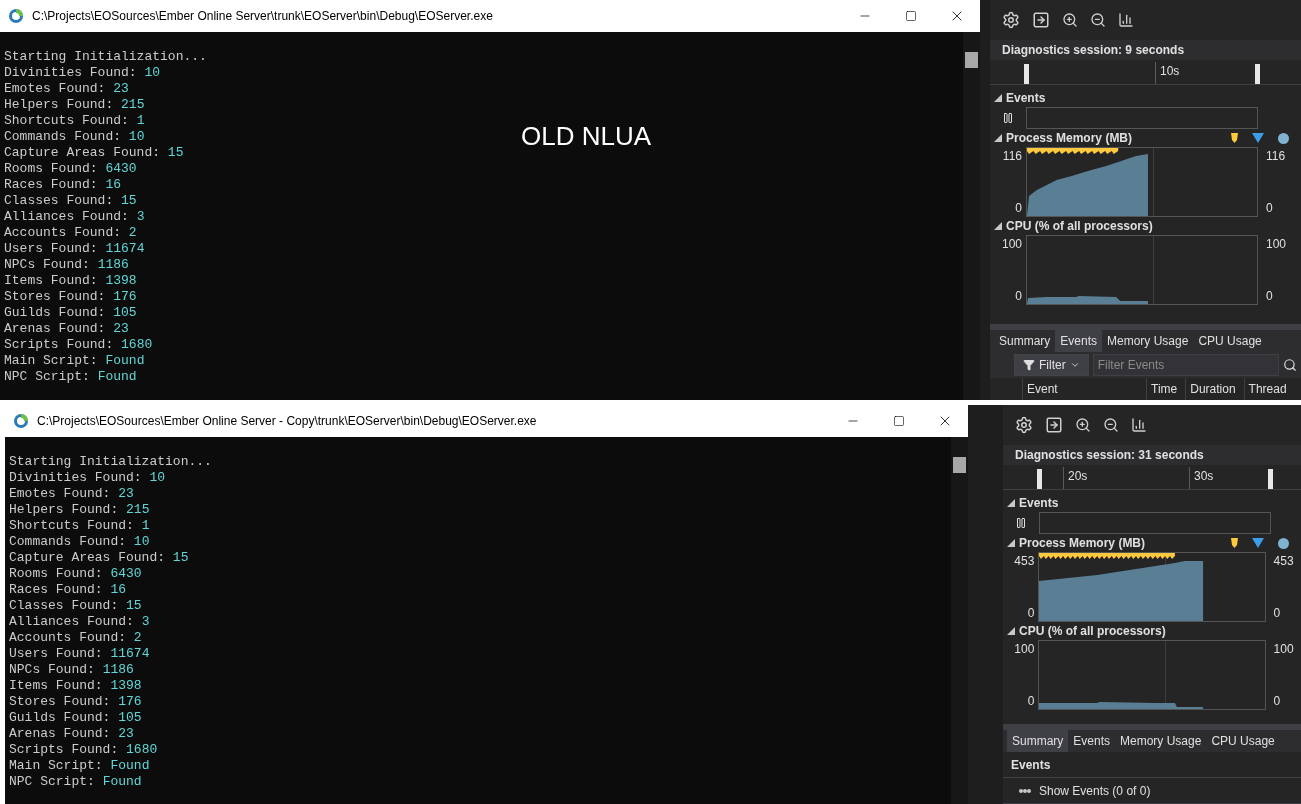 The height and width of the screenshot is (804, 1301). I want to click on column-header: Duration, so click(1214, 389).